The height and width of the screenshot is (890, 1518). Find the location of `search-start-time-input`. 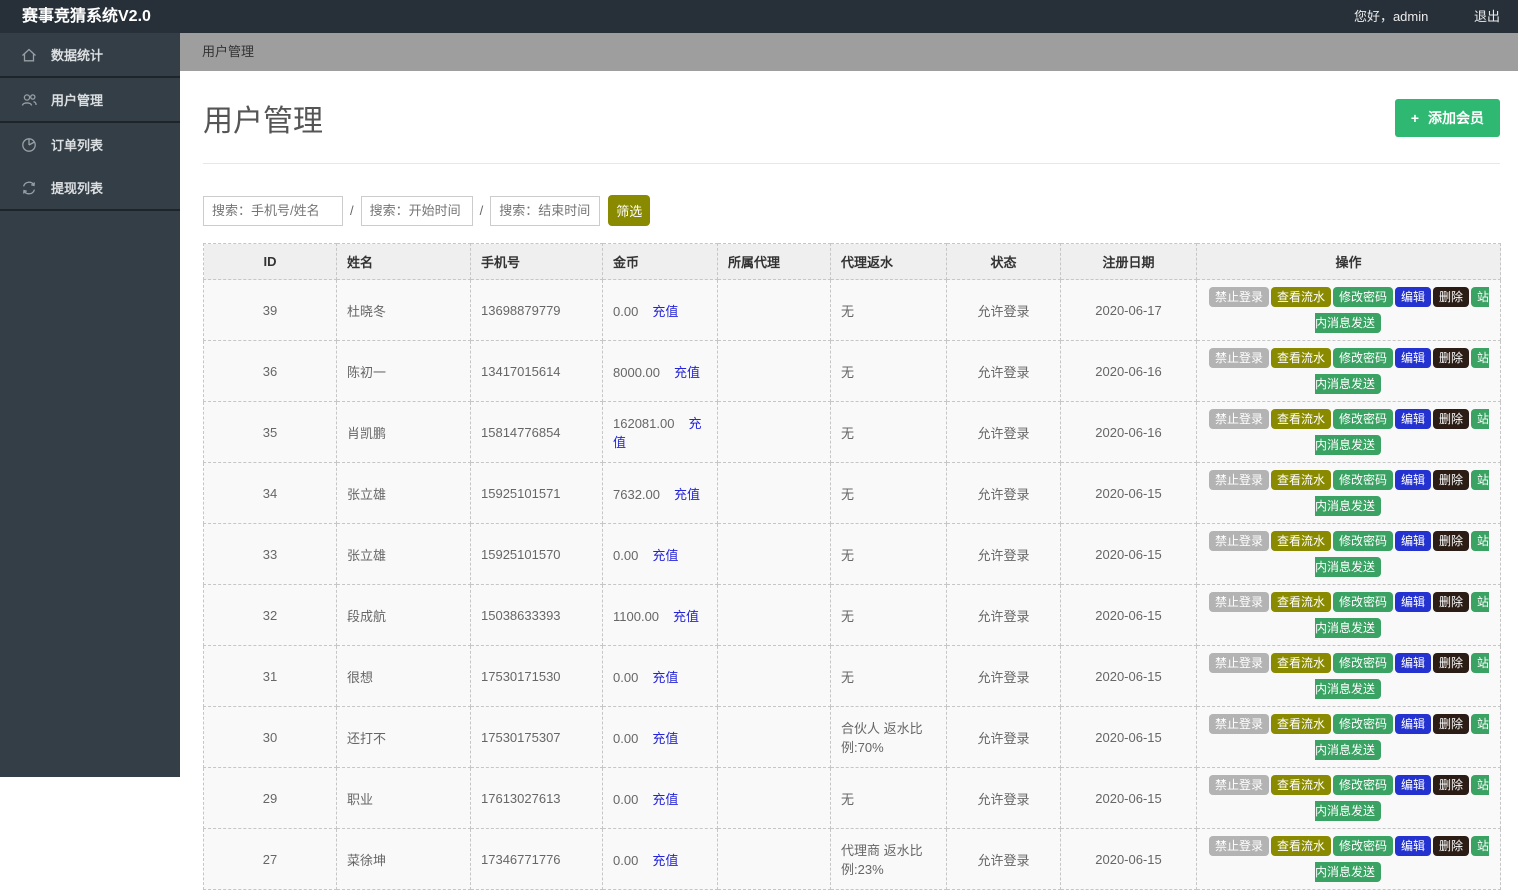

search-start-time-input is located at coordinates (416, 210).